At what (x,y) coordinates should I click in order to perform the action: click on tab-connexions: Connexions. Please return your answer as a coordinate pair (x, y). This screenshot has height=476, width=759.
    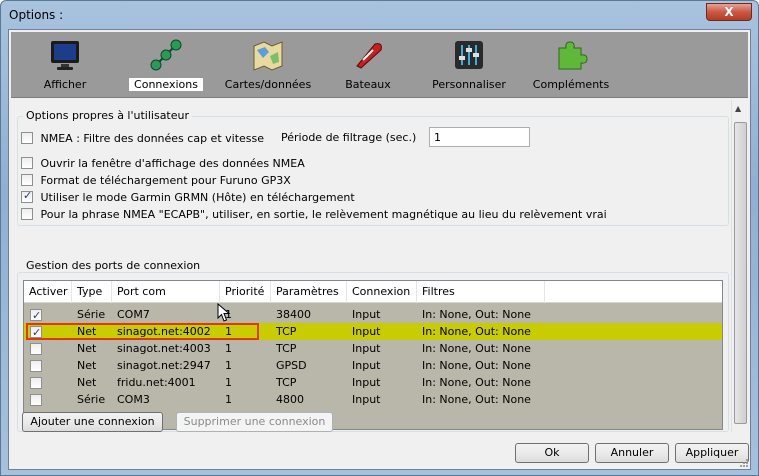
    Looking at the image, I should click on (166, 64).